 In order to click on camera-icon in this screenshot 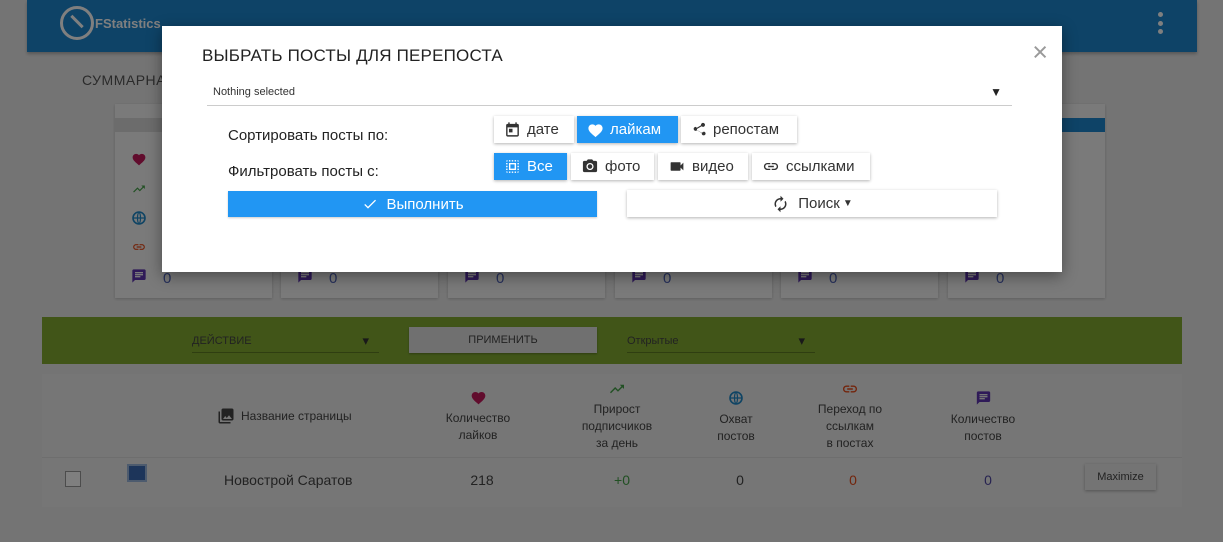, I will do `click(590, 166)`.